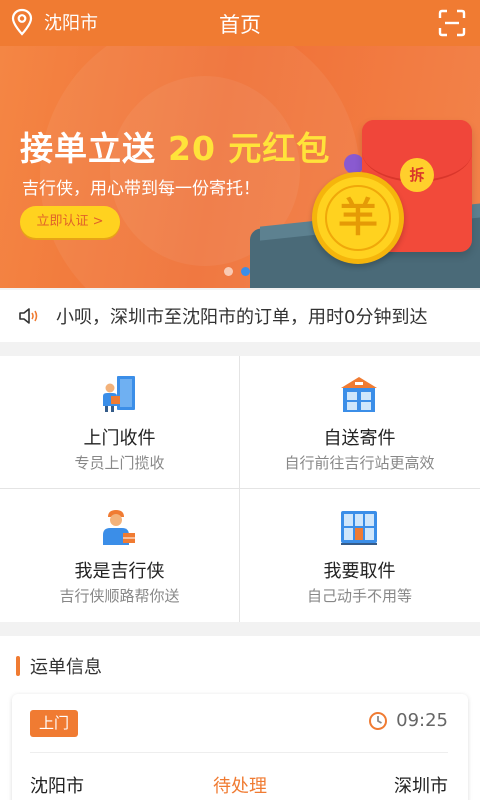 This screenshot has height=800, width=480. What do you see at coordinates (417, 175) in the screenshot?
I see `envelope-seal: 拆` at bounding box center [417, 175].